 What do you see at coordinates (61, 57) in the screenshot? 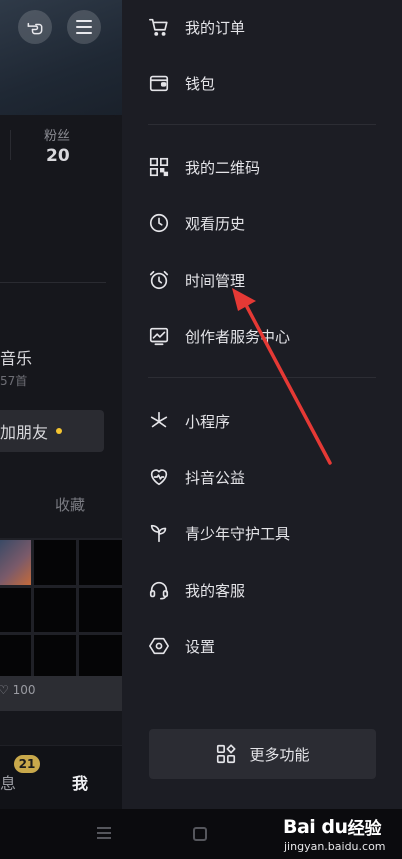
I see `profile-header-background` at bounding box center [61, 57].